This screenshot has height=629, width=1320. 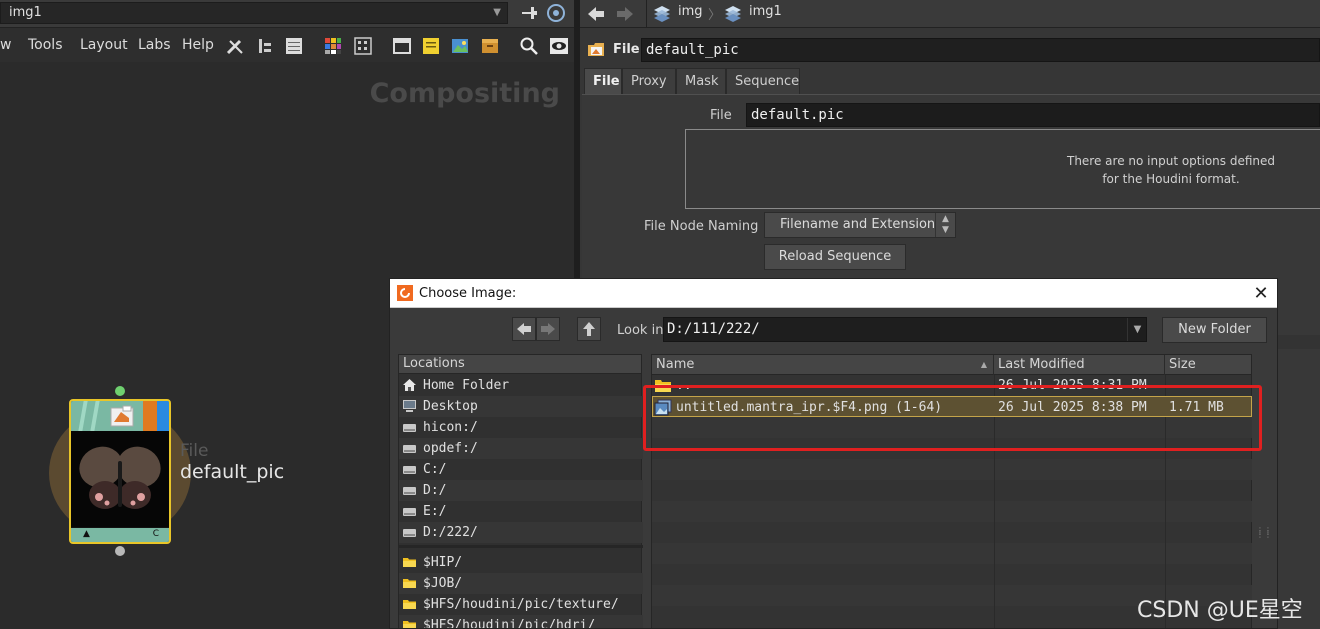 I want to click on column-header-name: Name ▲, so click(x=823, y=365).